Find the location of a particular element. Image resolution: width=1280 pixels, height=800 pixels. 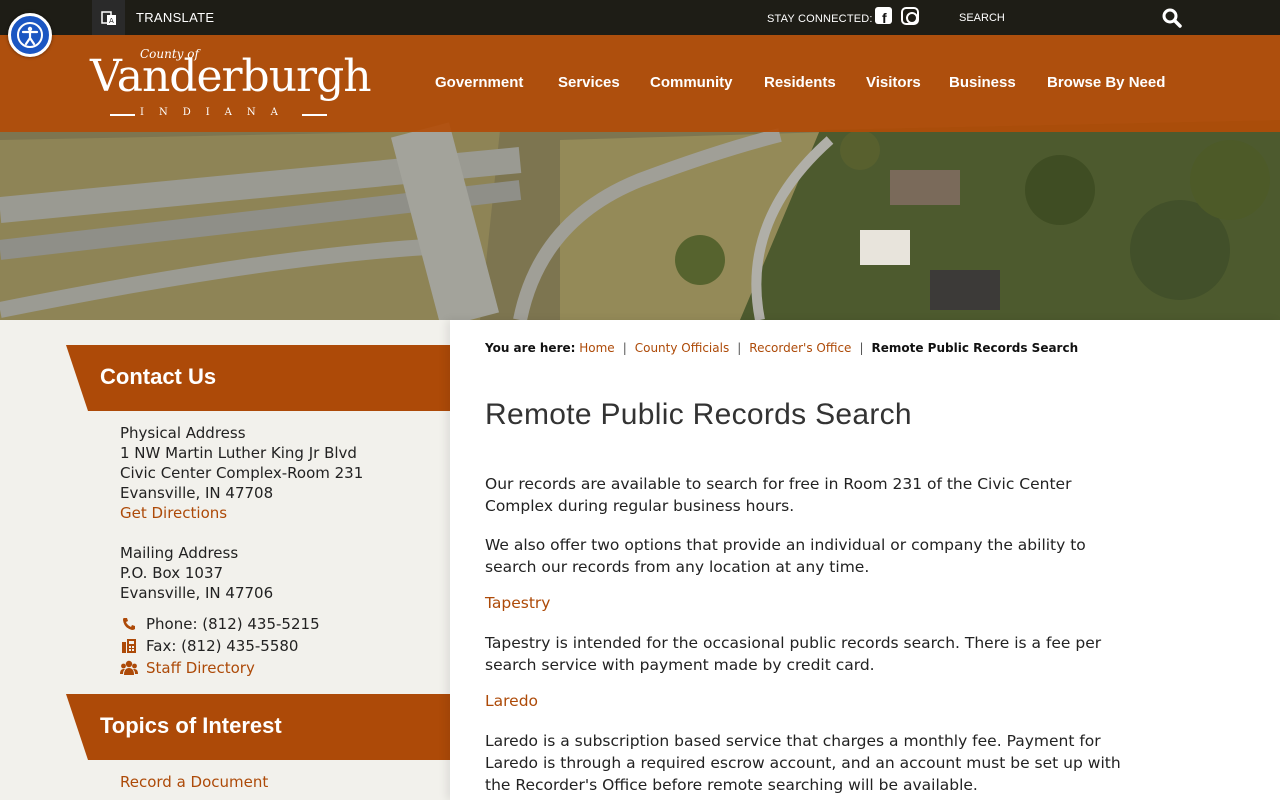

nav-browse-by-need: Browse By Need is located at coordinates (1106, 82).